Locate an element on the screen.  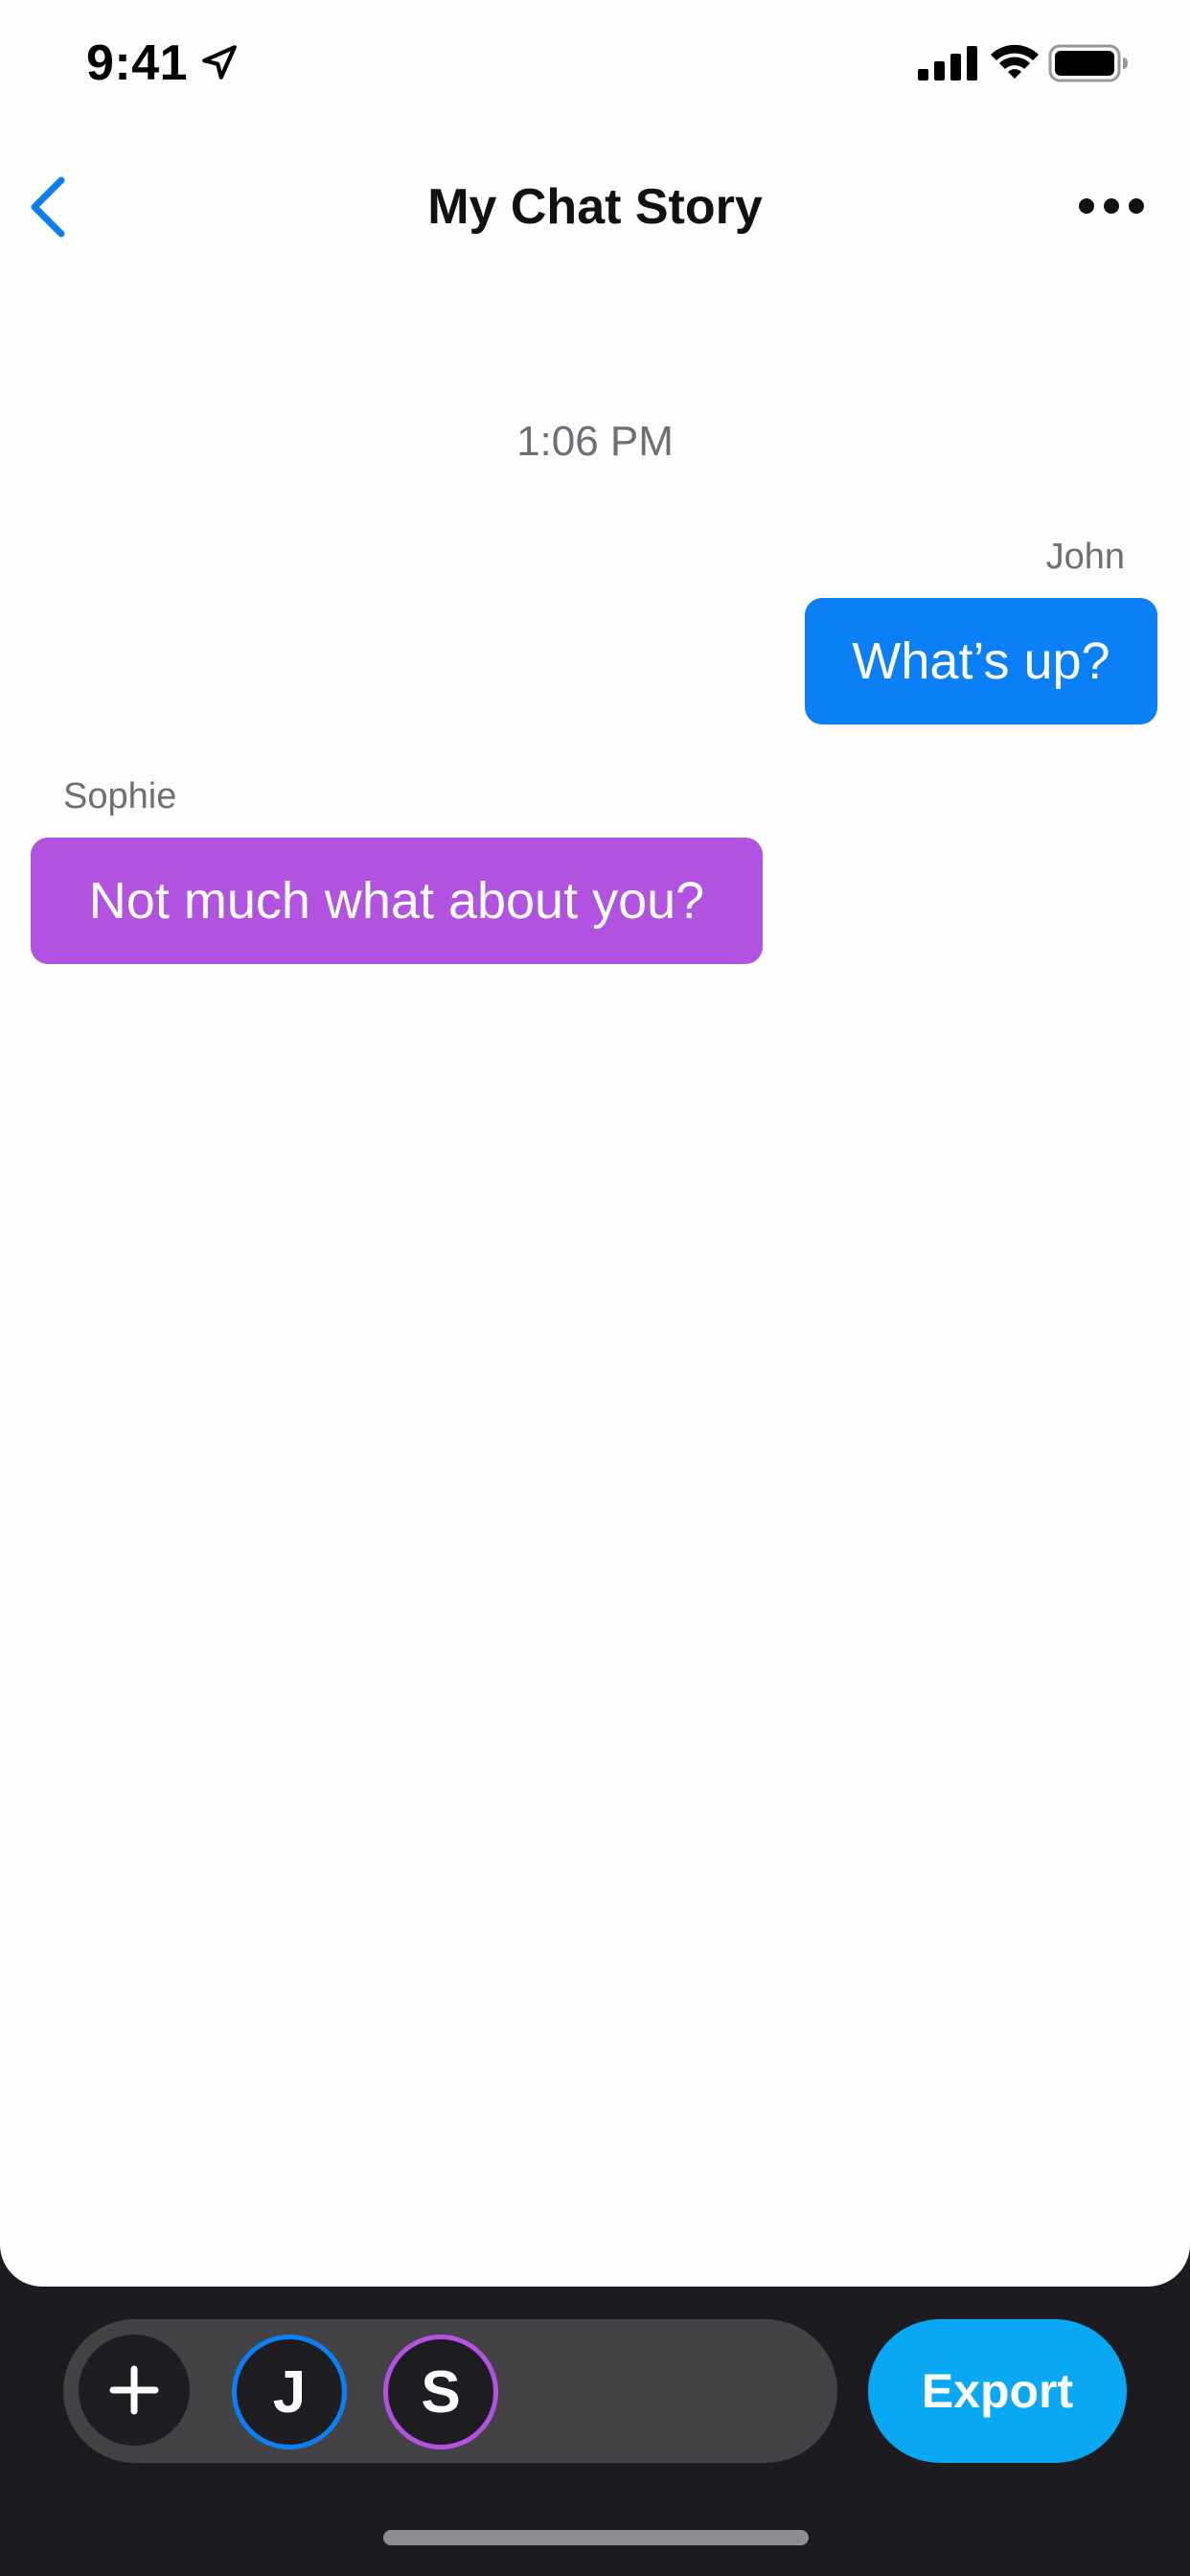
avatar-initial: J is located at coordinates (289, 2392).